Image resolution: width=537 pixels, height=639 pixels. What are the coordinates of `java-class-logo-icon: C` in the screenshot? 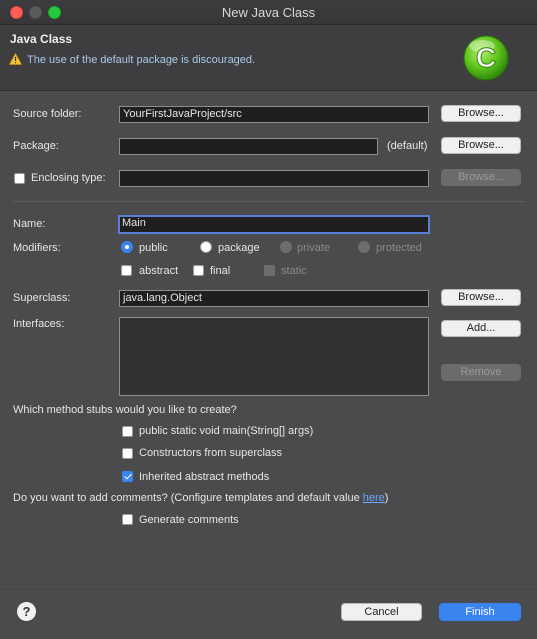 It's located at (486, 58).